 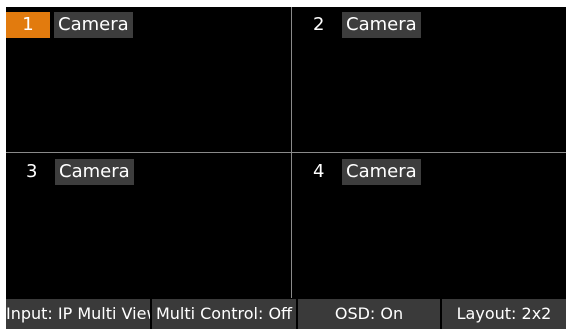 What do you see at coordinates (28, 25) in the screenshot?
I see `camera-number: 1` at bounding box center [28, 25].